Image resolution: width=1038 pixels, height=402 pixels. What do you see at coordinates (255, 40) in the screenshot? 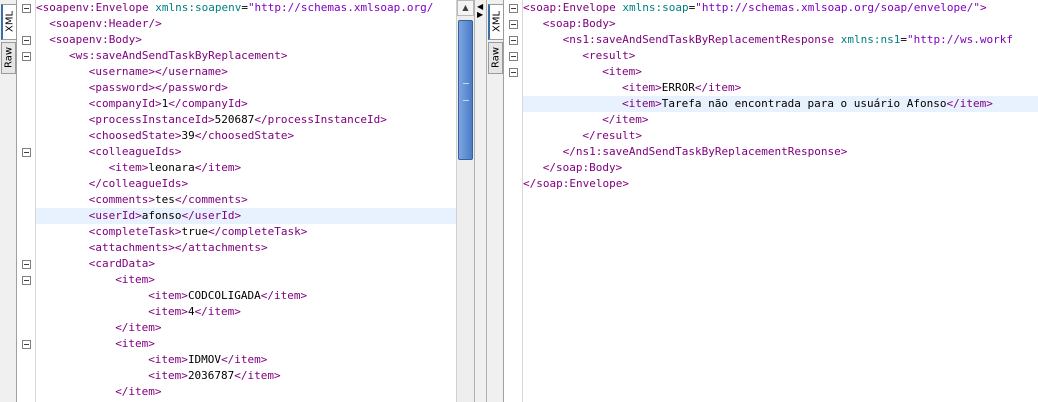
I see `xml-line: <soapenv:Body>` at bounding box center [255, 40].